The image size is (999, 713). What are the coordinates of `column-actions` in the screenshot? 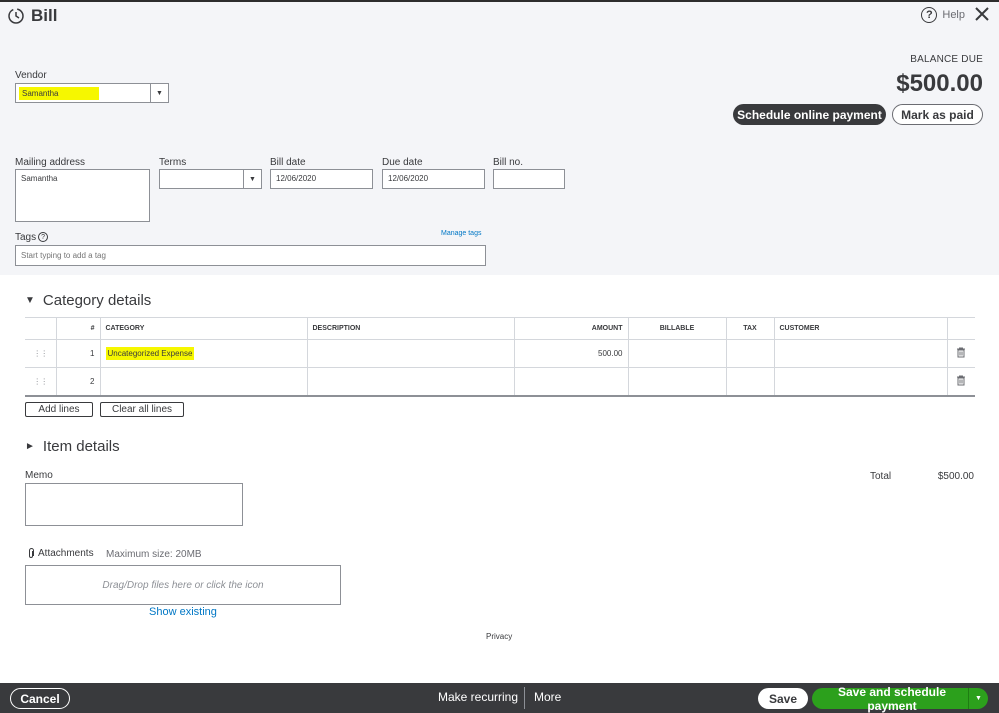 It's located at (961, 328).